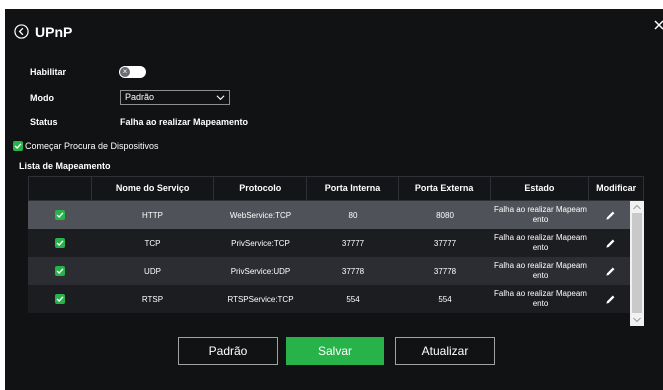 Image resolution: width=663 pixels, height=390 pixels. Describe the element at coordinates (92, 146) in the screenshot. I see `discovery-label: Começar Procura de Dispositivos` at that location.